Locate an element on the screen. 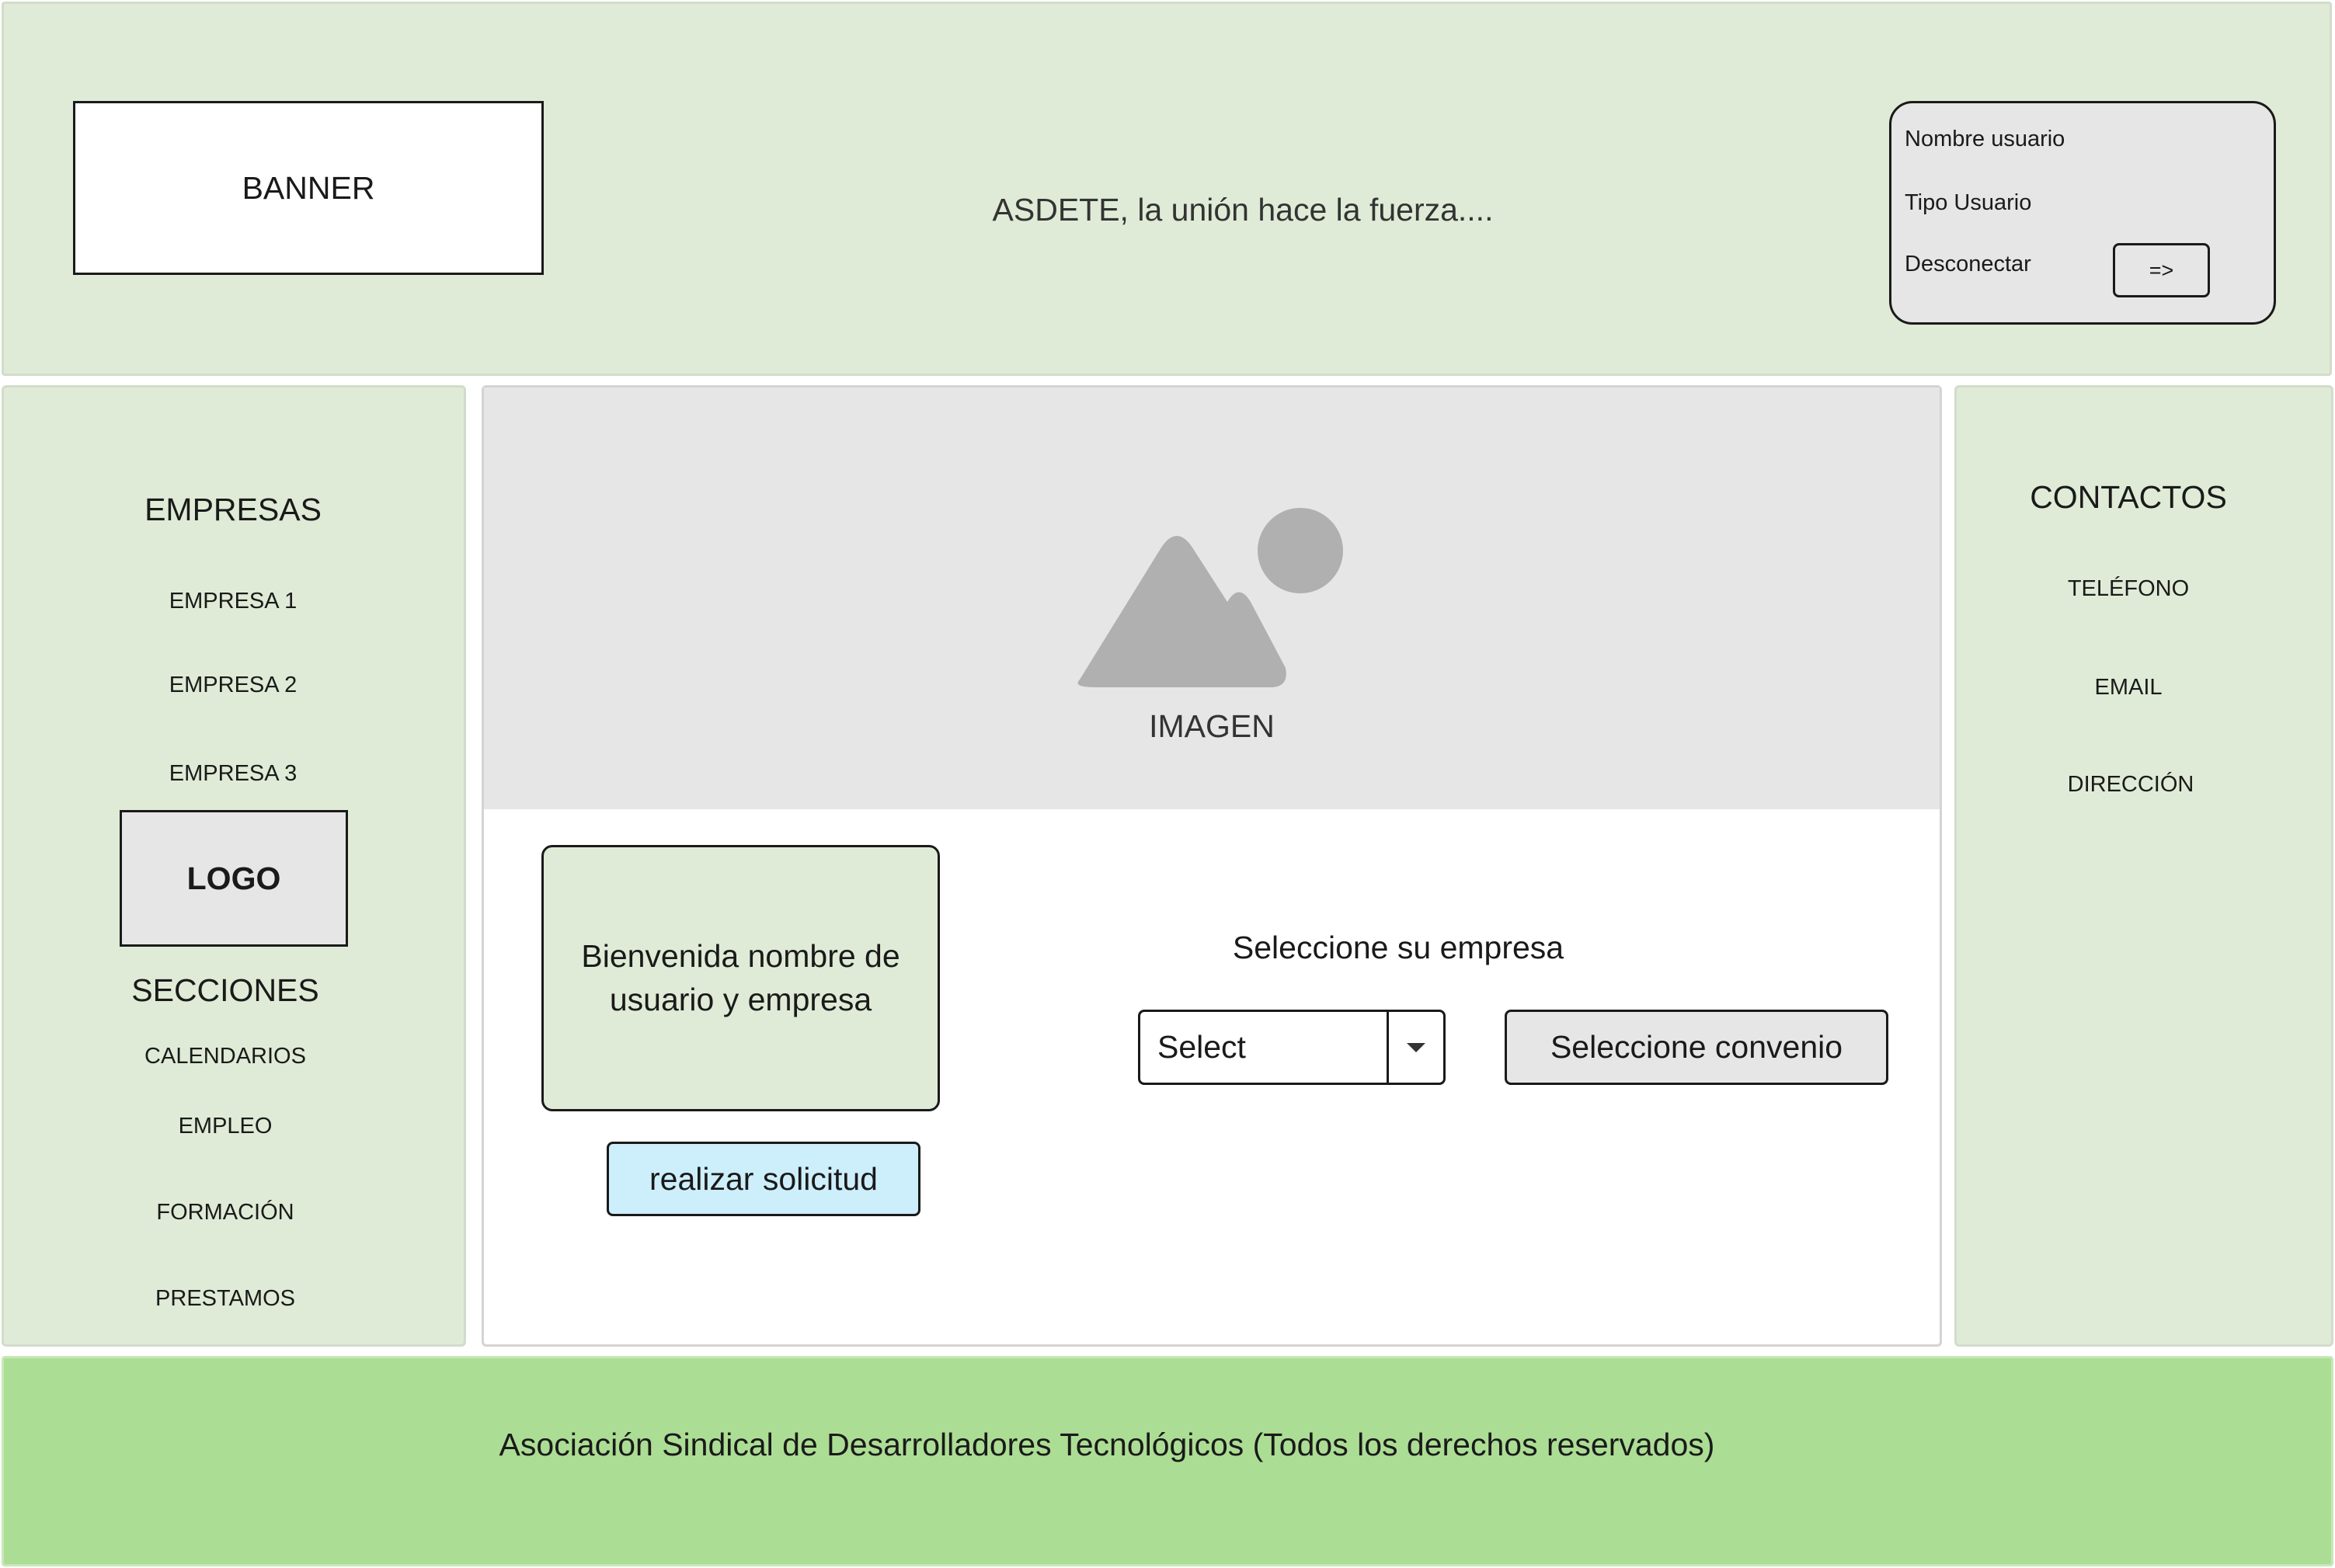 This screenshot has height=1568, width=2335. select-company-label: Seleccione su empresa is located at coordinates (1398, 947).